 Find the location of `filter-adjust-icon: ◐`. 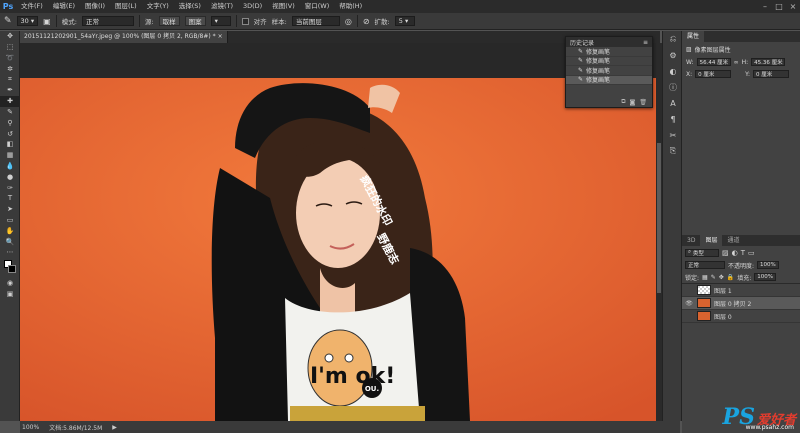

filter-adjust-icon: ◐ is located at coordinates (735, 253).